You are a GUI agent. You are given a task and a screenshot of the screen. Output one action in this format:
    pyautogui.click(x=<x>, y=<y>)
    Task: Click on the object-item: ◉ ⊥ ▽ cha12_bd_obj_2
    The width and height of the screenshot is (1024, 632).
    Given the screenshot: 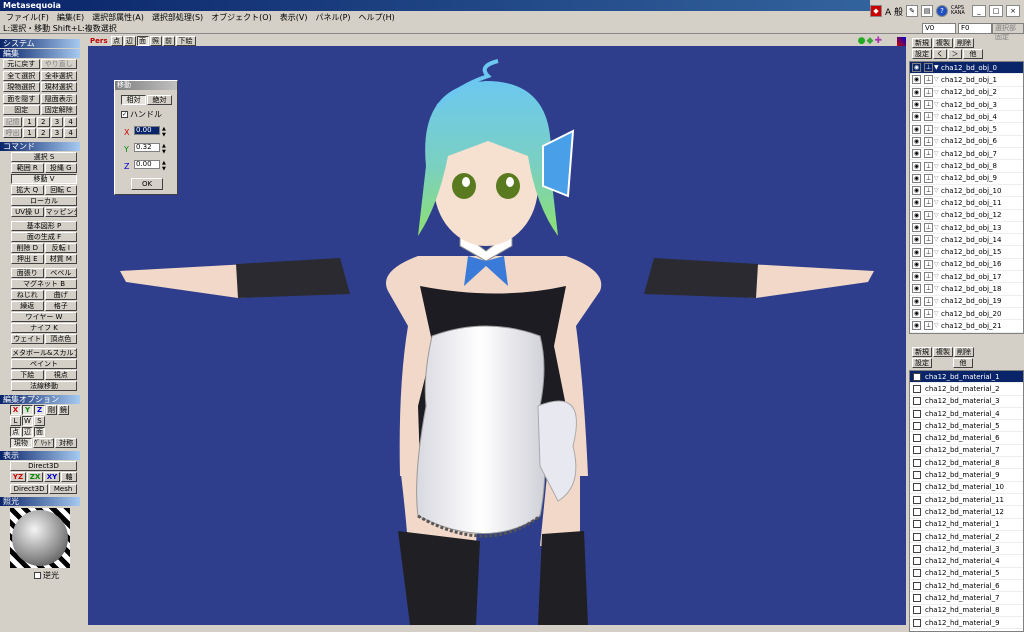 What is the action you would take?
    pyautogui.click(x=966, y=93)
    